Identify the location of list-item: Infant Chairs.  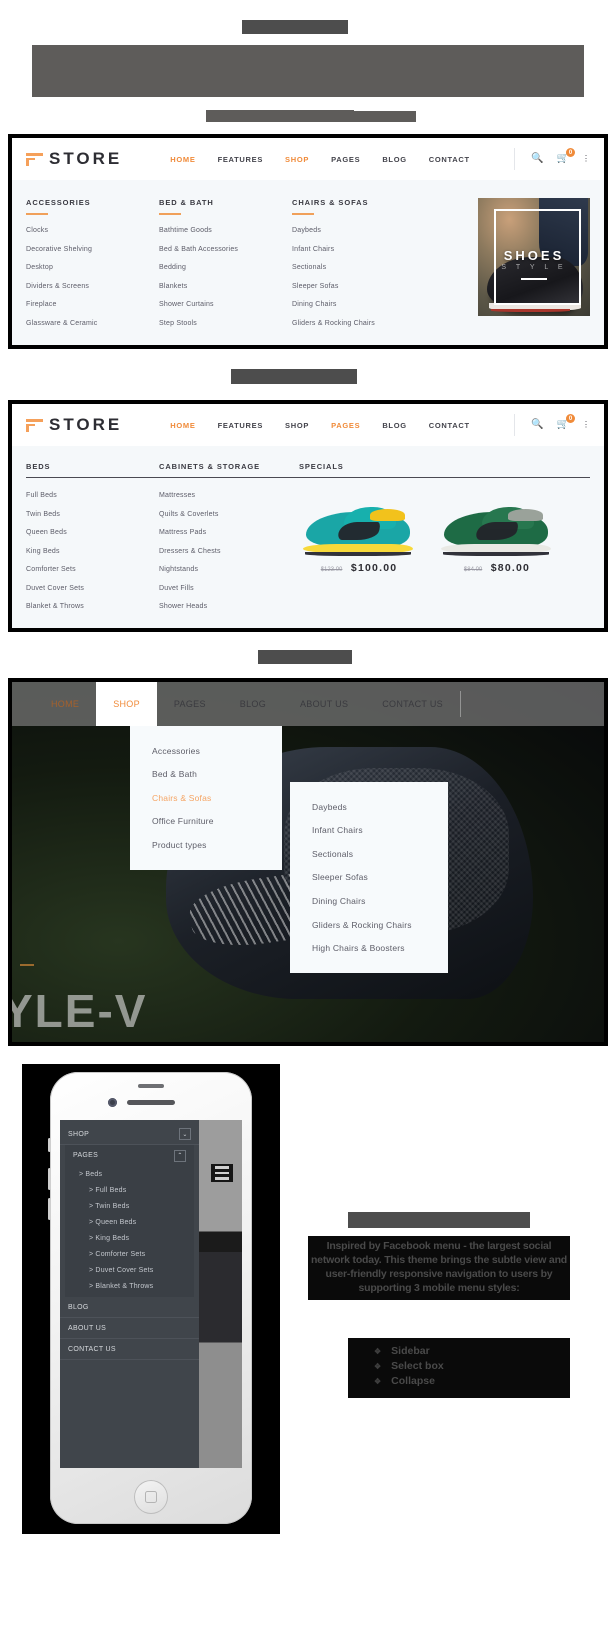
(366, 249).